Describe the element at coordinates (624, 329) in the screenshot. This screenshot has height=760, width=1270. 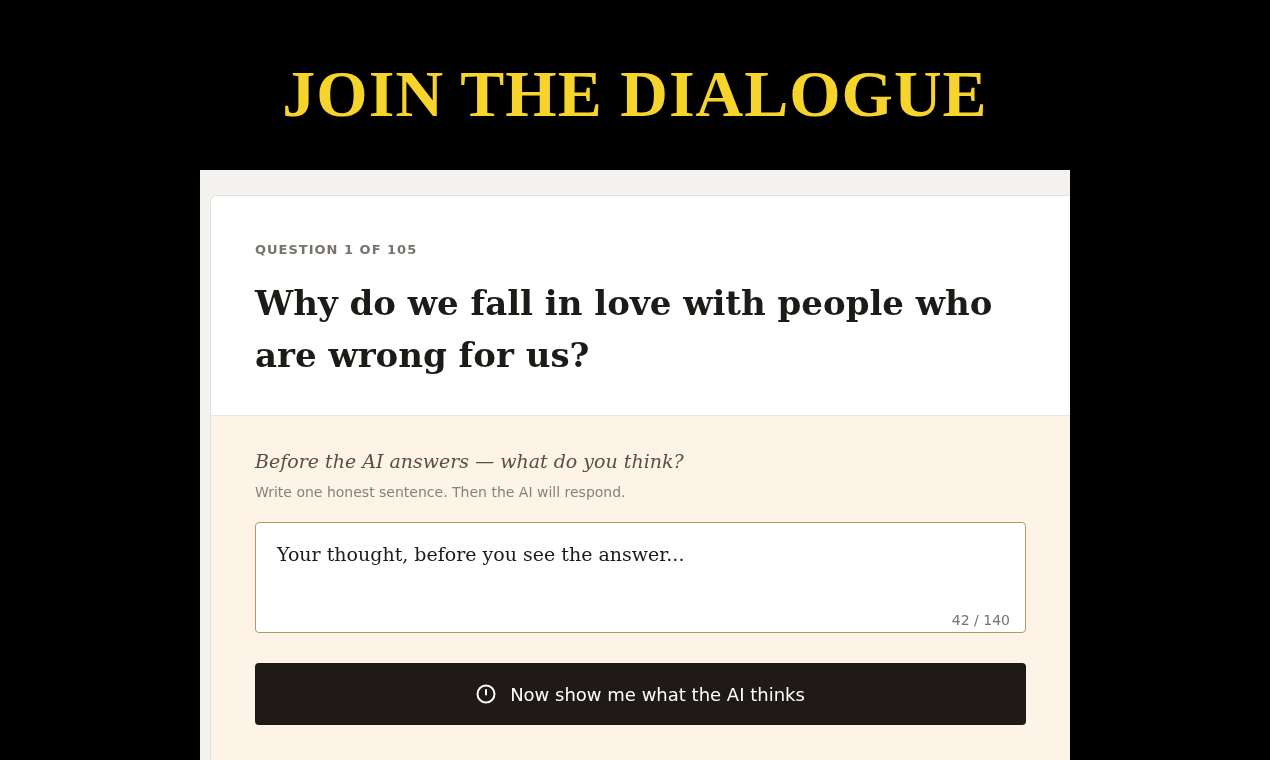
I see `question-text: Why do we fall in love with people who are wrong for us?` at that location.